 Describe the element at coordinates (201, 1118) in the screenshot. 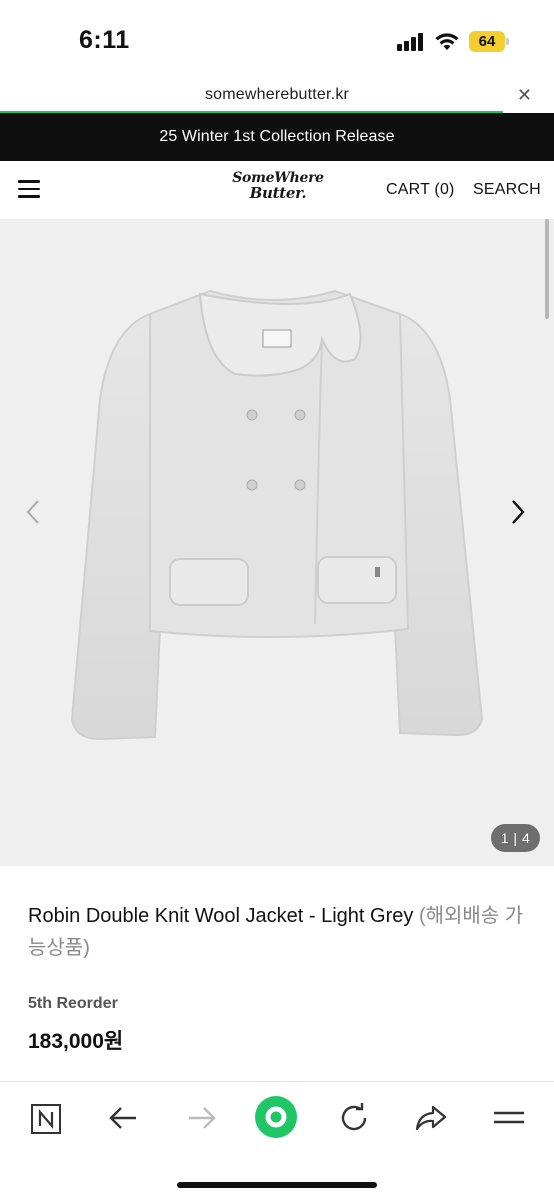

I see `forward-arrow-icon` at that location.